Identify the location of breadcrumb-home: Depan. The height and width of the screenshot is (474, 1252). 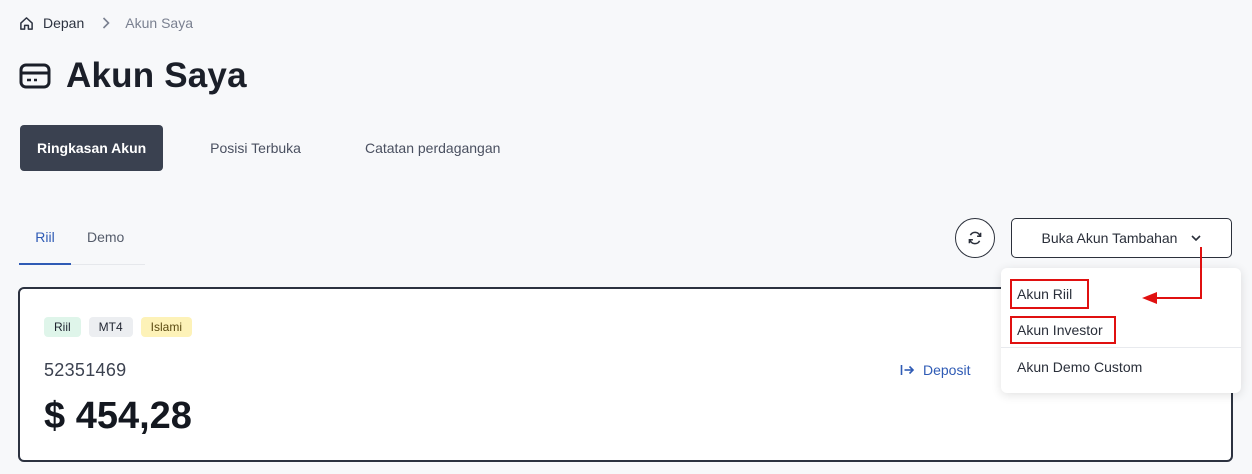
(51, 23).